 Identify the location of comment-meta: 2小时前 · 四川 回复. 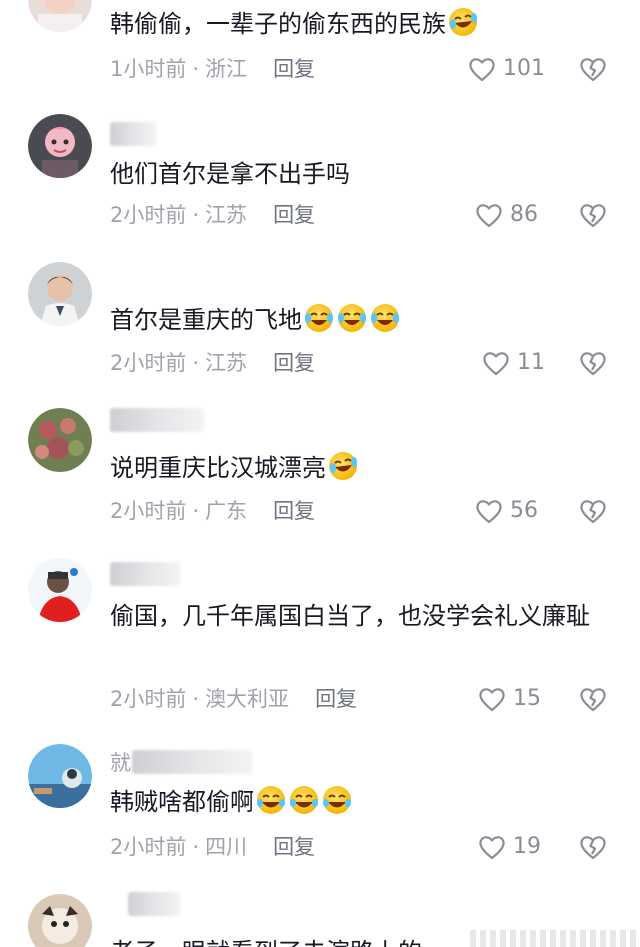
(213, 847).